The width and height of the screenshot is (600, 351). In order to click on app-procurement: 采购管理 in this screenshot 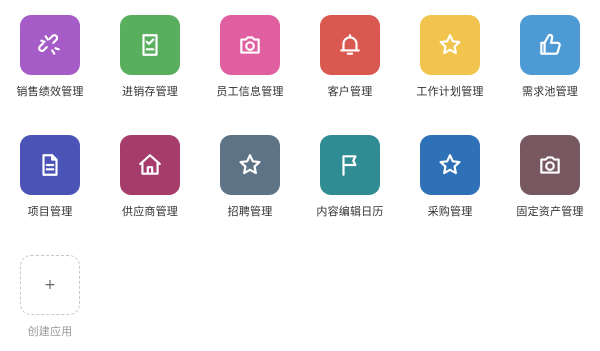, I will do `click(450, 180)`.